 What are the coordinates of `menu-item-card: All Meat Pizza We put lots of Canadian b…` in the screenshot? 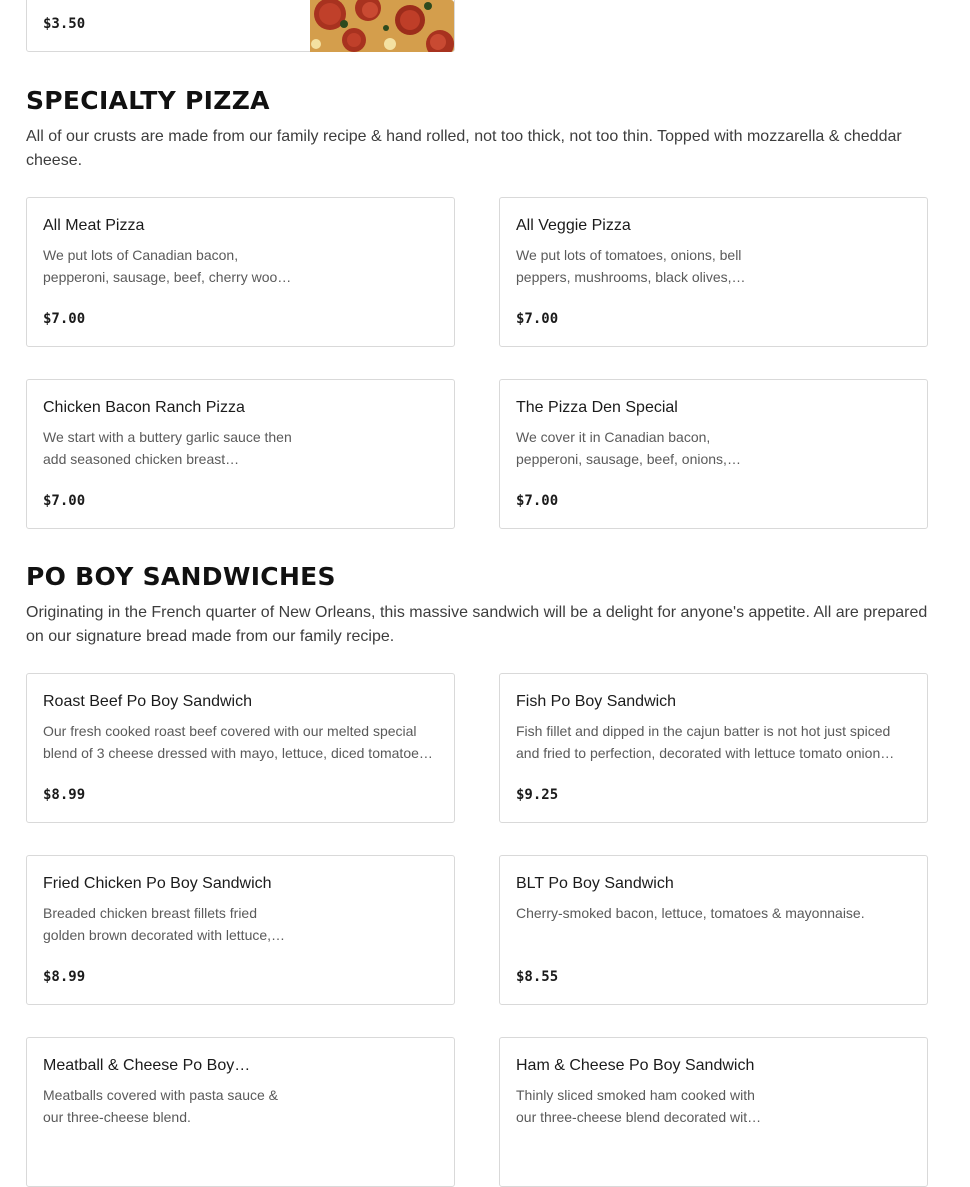 It's located at (240, 272).